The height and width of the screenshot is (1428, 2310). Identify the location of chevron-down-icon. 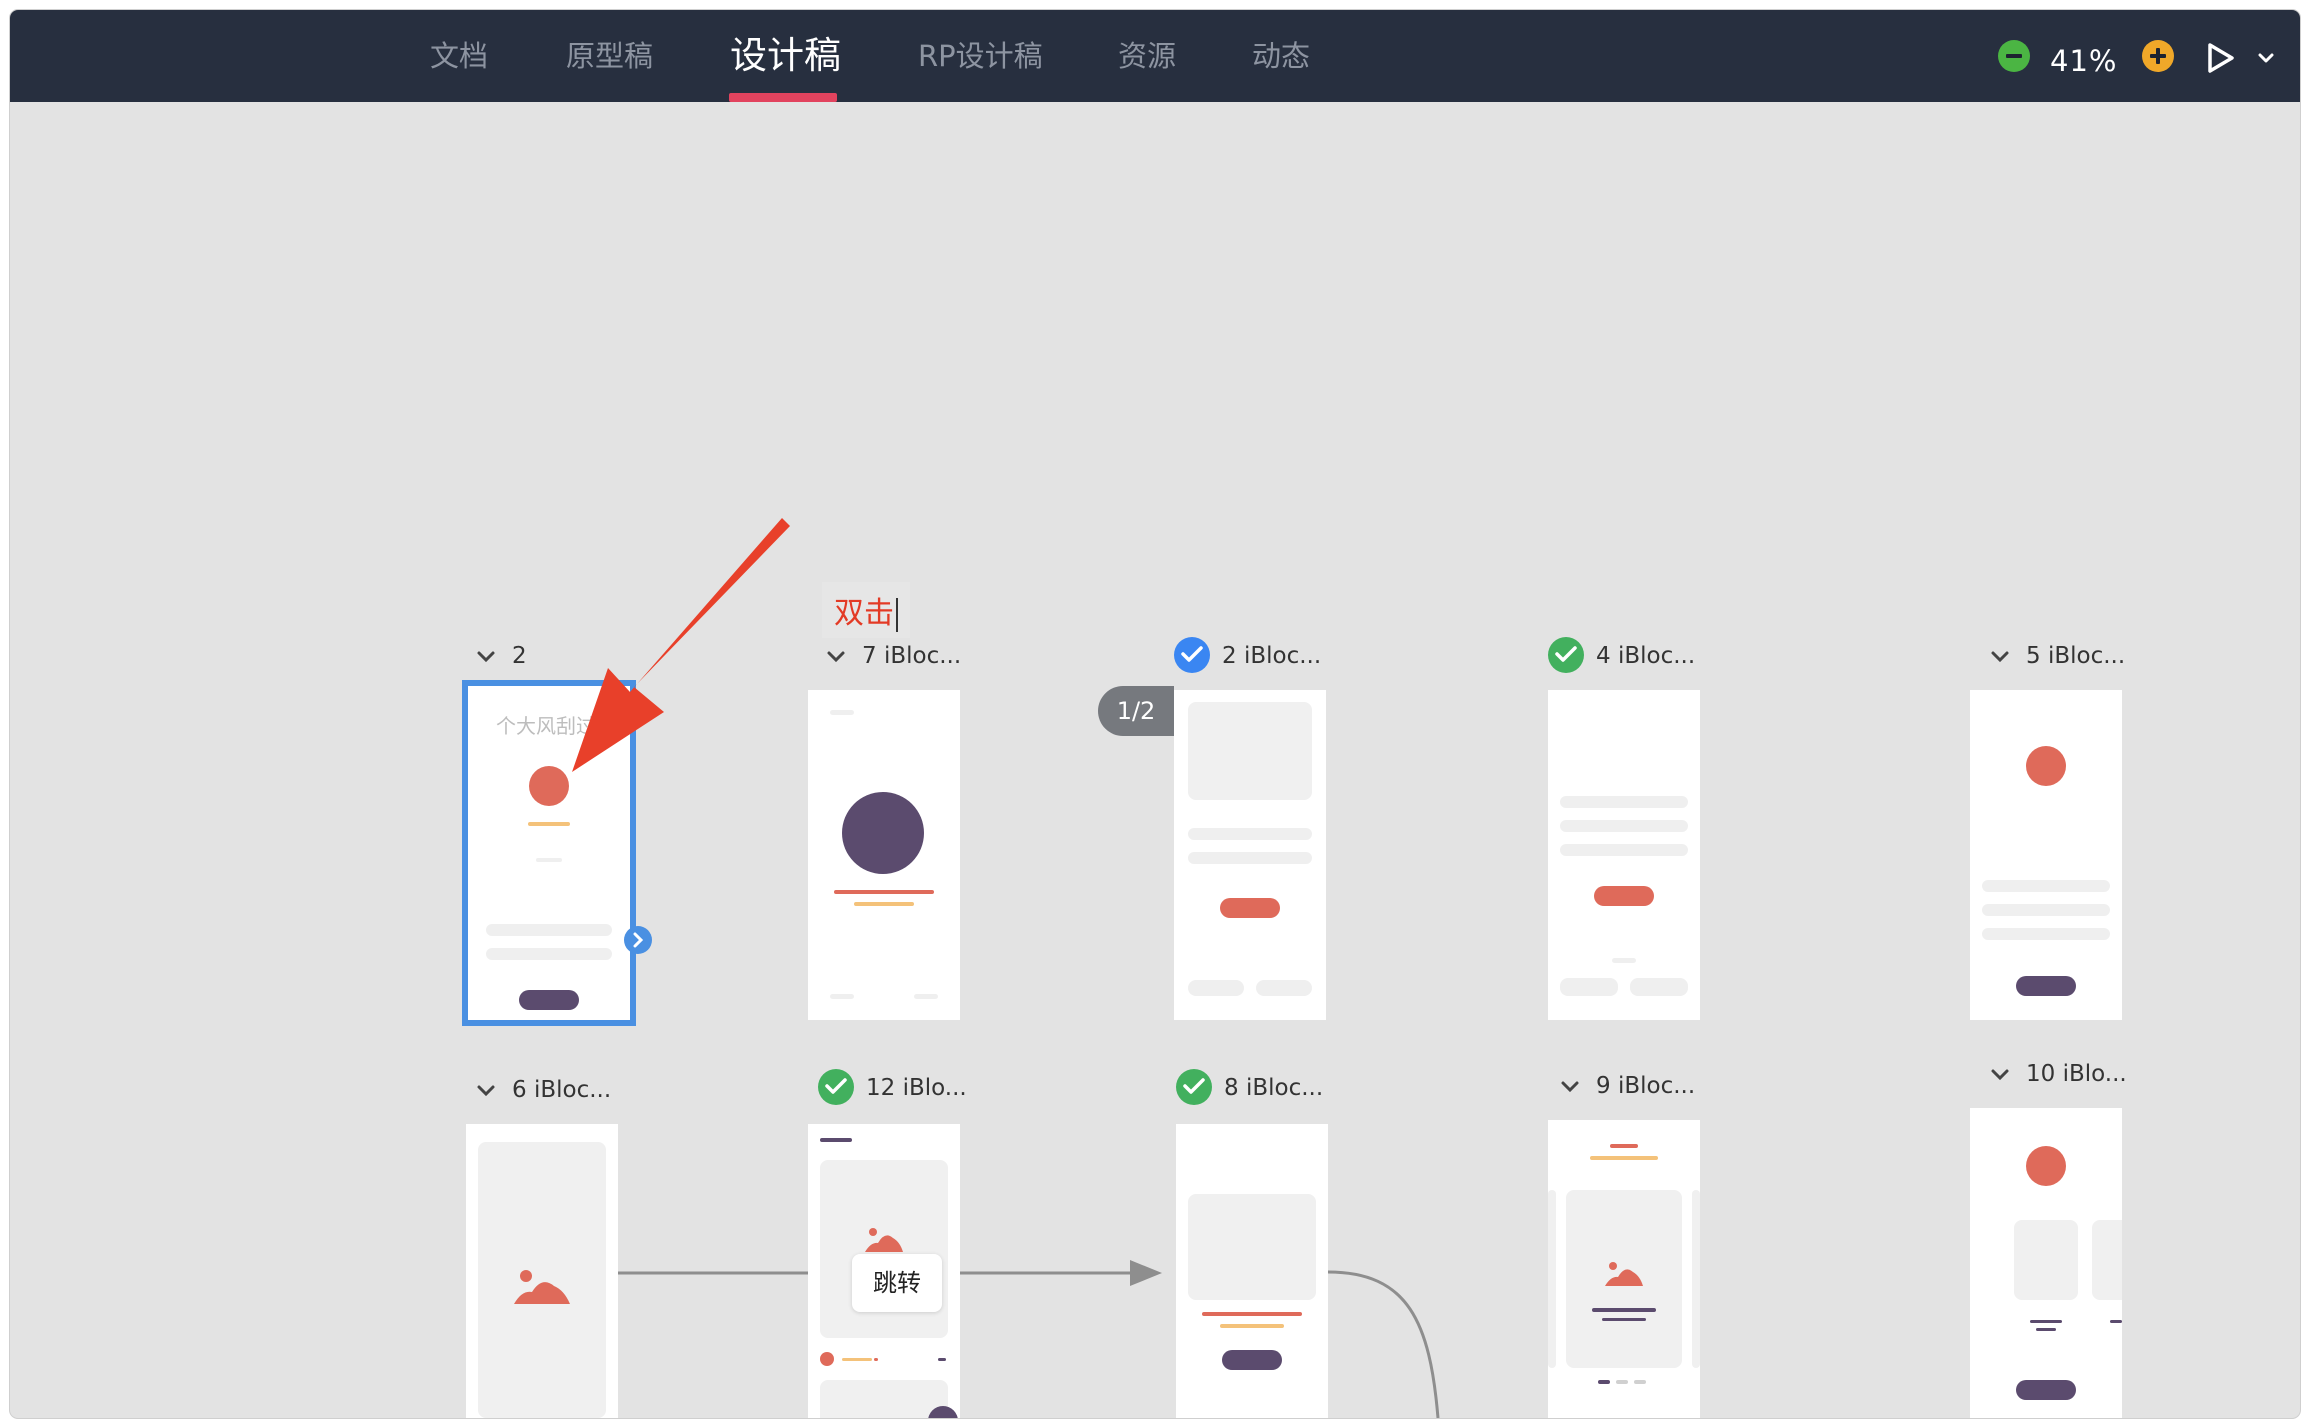
(2266, 58).